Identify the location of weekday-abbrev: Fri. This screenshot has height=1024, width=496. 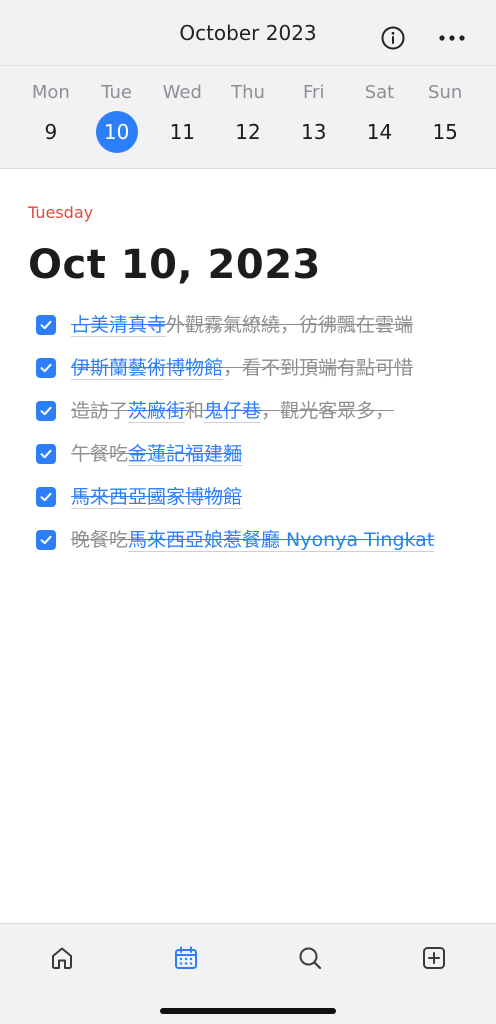
(314, 92).